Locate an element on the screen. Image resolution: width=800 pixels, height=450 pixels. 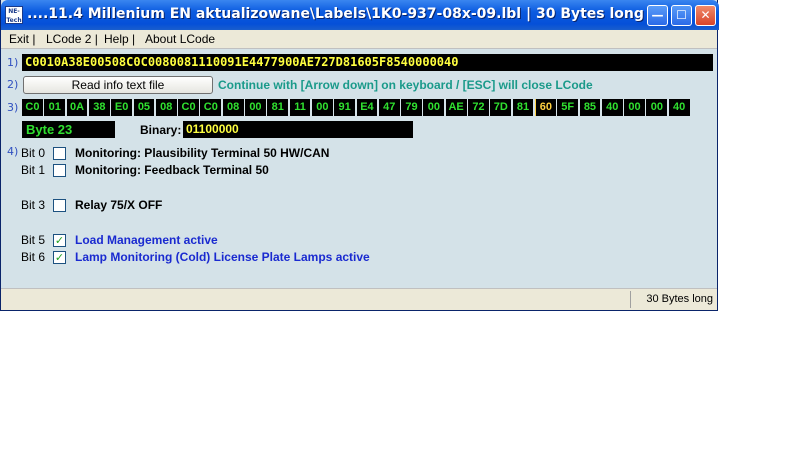
close-button: ✕ is located at coordinates (705, 15).